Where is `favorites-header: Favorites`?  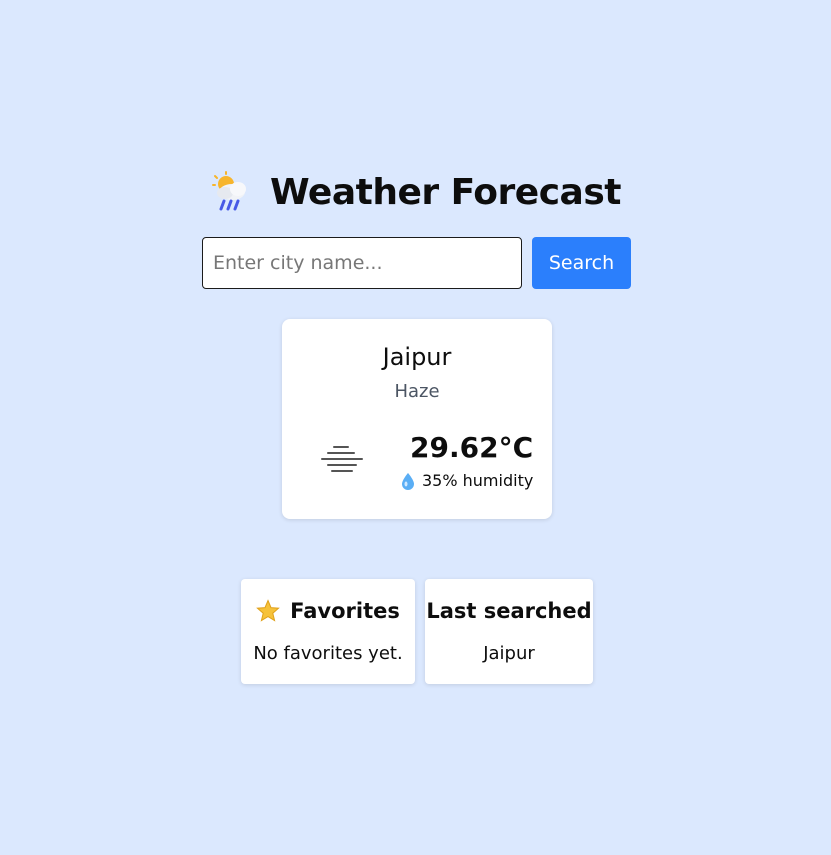
favorites-header: Favorites is located at coordinates (328, 611).